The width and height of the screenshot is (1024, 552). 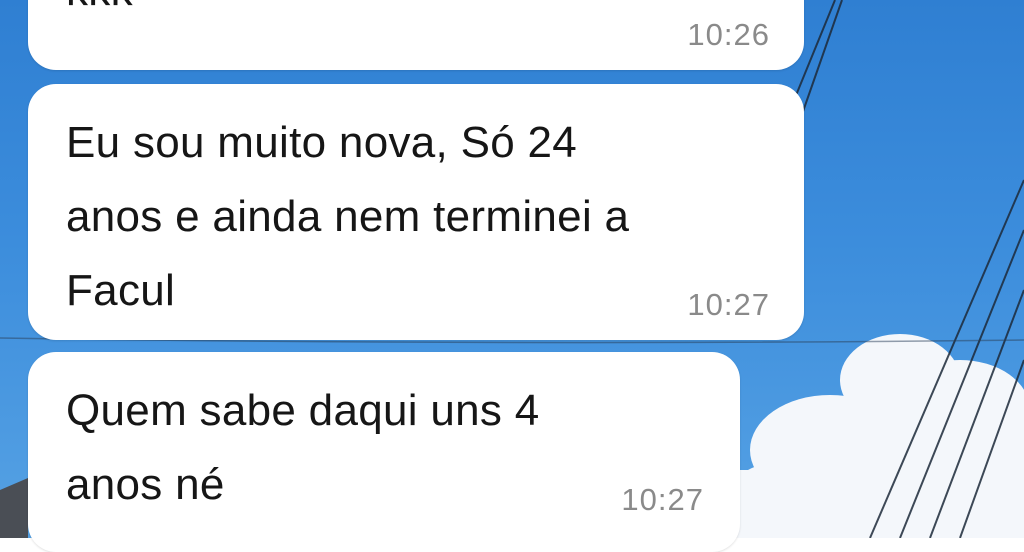 What do you see at coordinates (14, 508) in the screenshot?
I see `roof-edge` at bounding box center [14, 508].